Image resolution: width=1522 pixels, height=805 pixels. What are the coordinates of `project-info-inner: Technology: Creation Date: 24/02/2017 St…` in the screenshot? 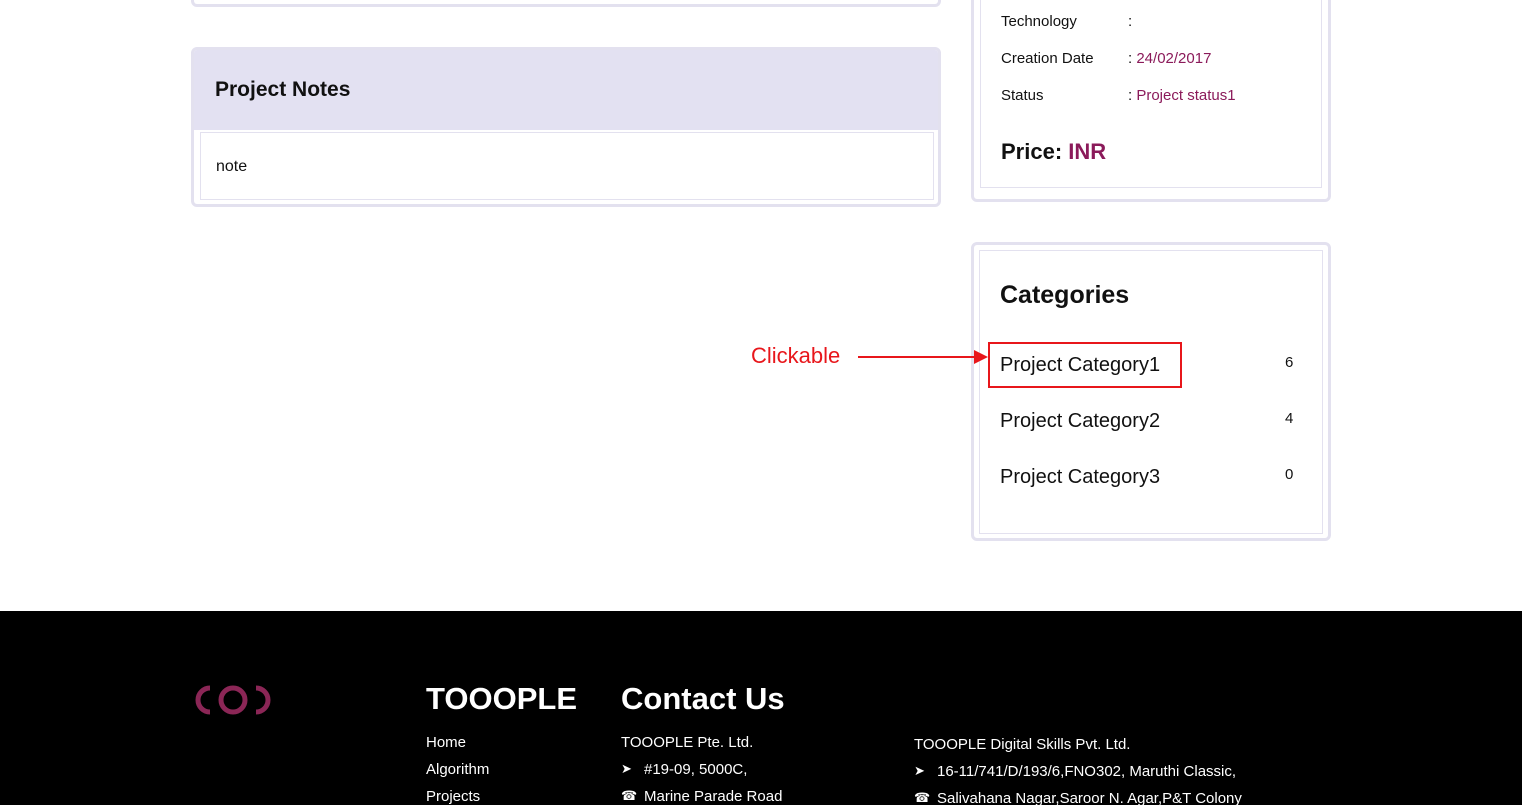 It's located at (1151, 94).